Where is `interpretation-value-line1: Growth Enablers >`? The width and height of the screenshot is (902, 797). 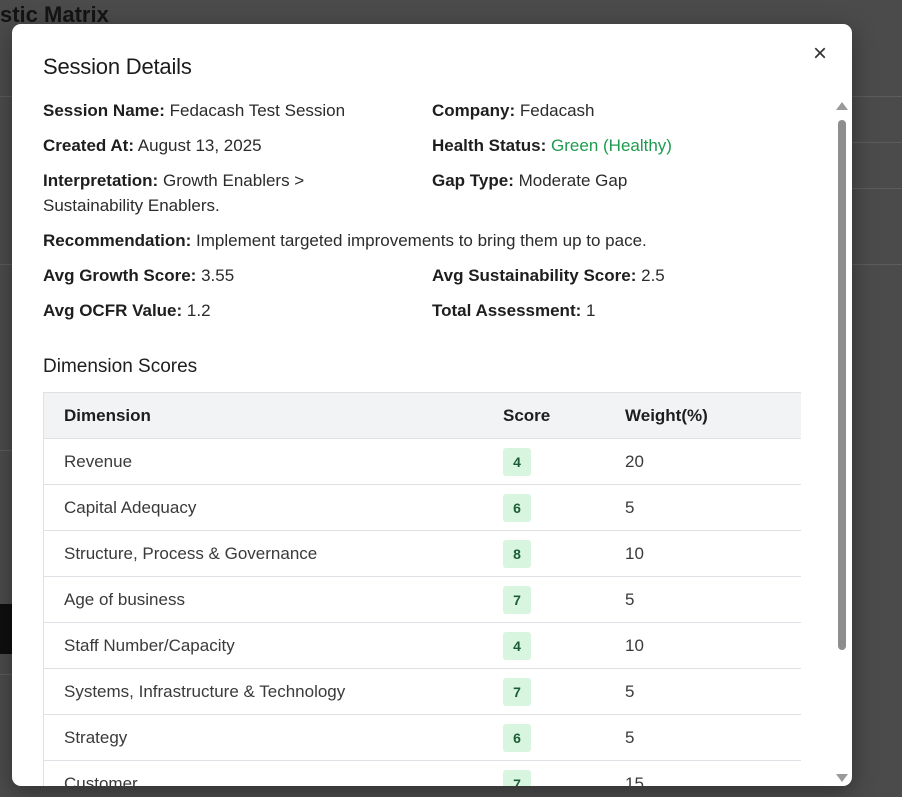
interpretation-value-line1: Growth Enablers > is located at coordinates (233, 180).